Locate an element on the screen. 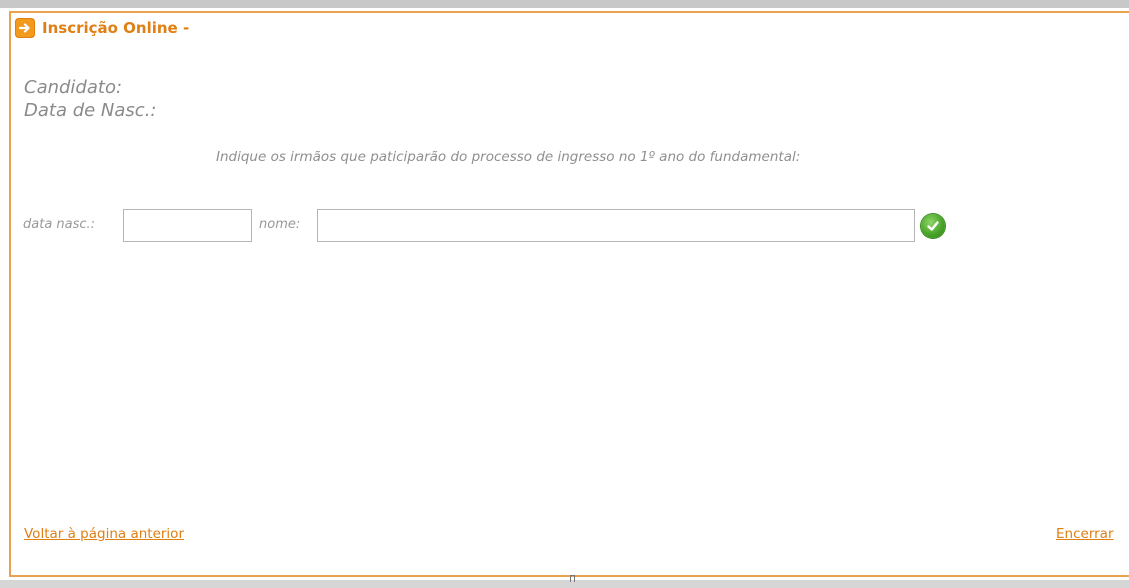  page-title: Inscrição Online - is located at coordinates (116, 28).